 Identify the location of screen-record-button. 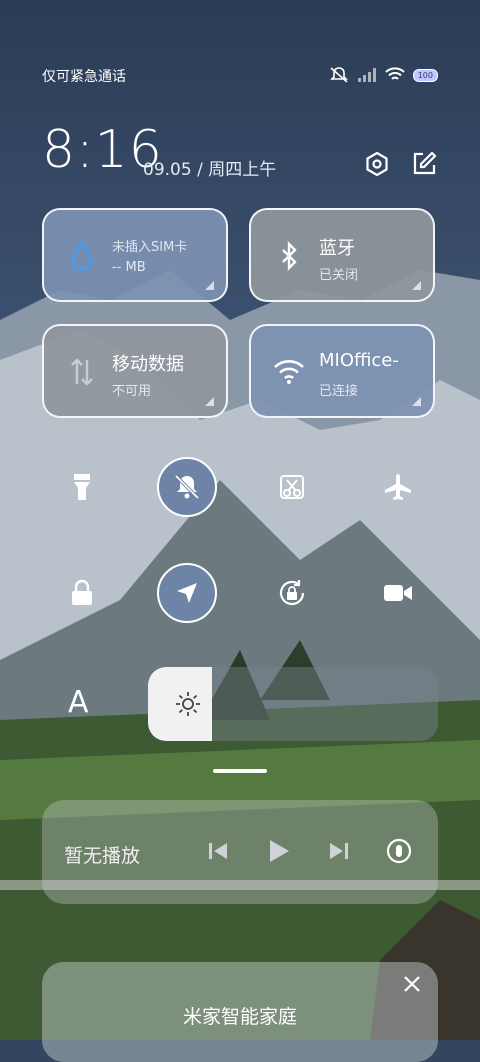
(398, 593).